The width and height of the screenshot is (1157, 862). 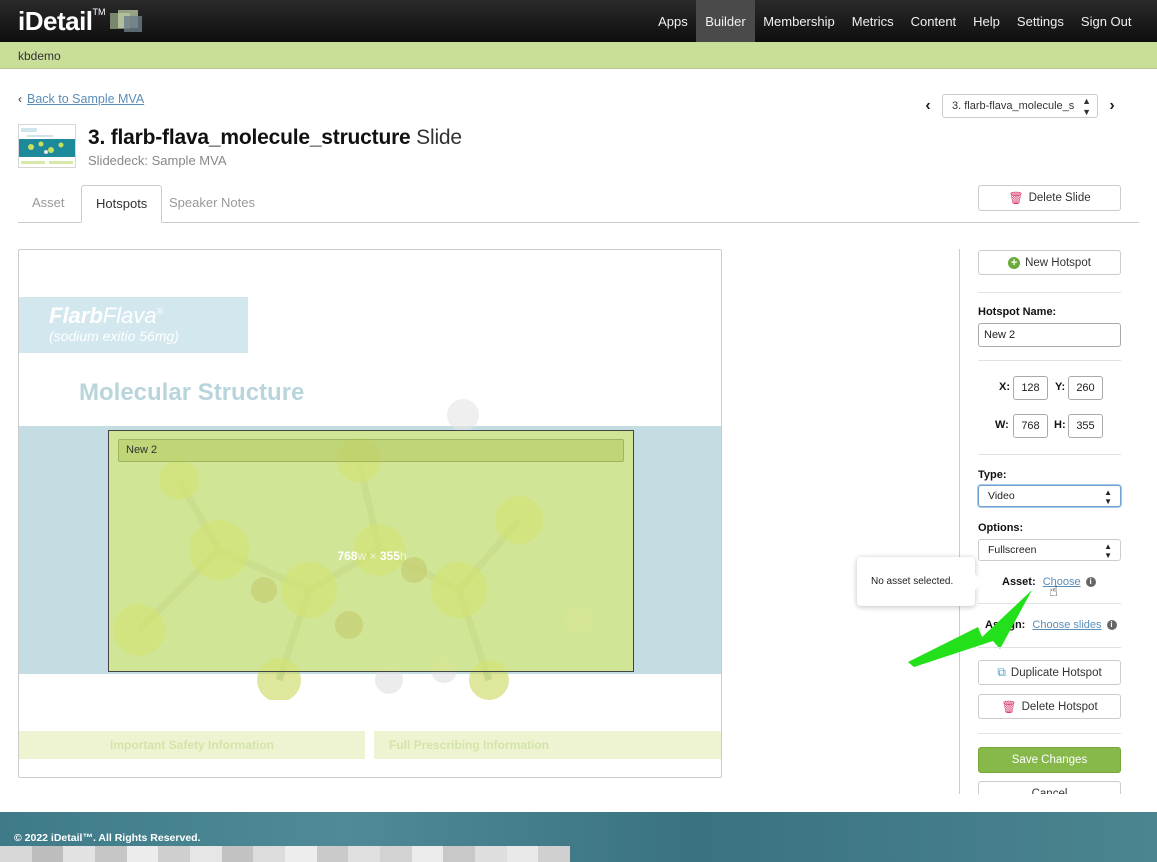 I want to click on nav-help: Help, so click(x=987, y=21).